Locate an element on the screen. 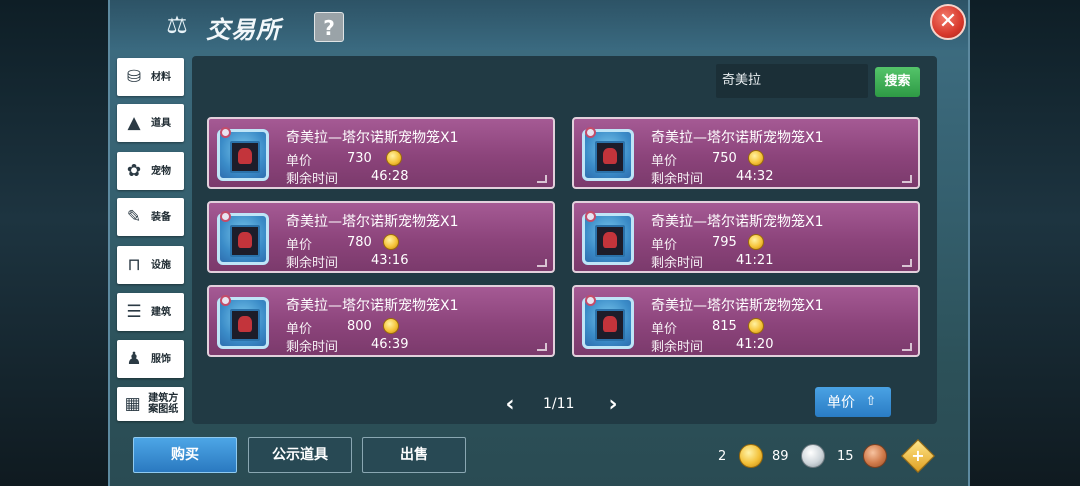 The image size is (1080, 486). listing-card: 奇美拉—塔尔诺斯宠物笼X1 单价 780 剩余时间 43:16 is located at coordinates (381, 237).